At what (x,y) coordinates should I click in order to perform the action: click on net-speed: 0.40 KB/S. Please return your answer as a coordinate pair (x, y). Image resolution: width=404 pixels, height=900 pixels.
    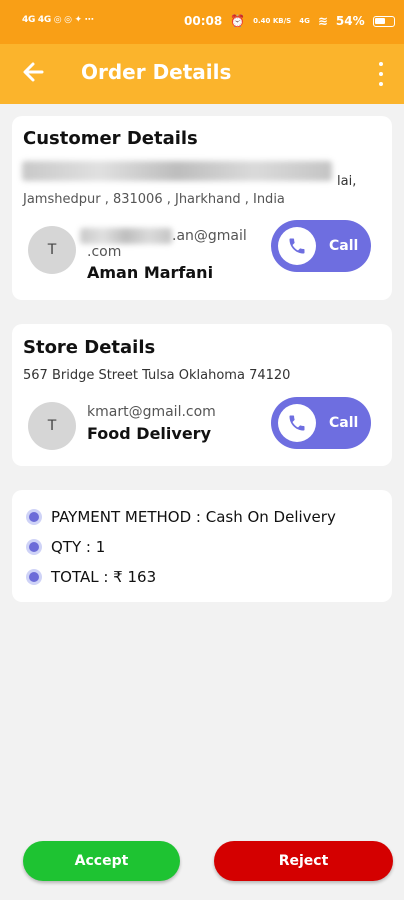
    Looking at the image, I should click on (272, 20).